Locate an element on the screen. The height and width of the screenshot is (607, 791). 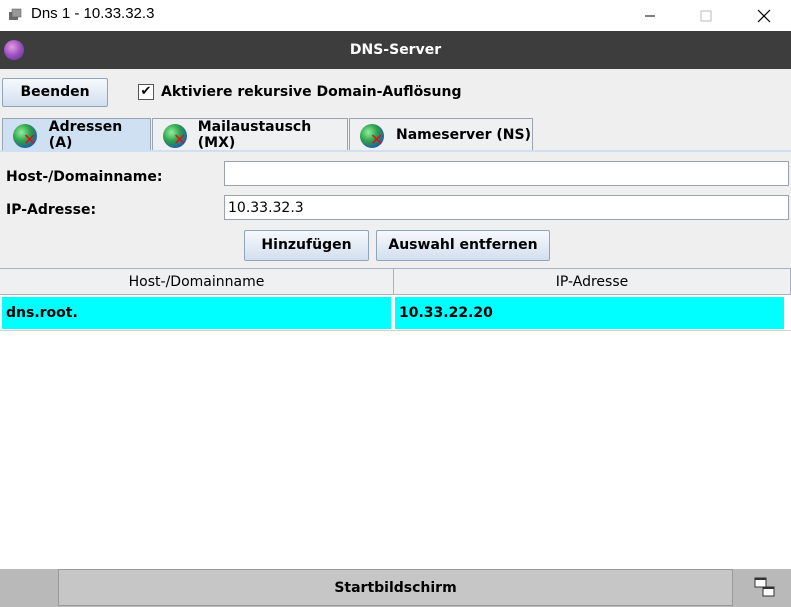
close-icon is located at coordinates (764, 15).